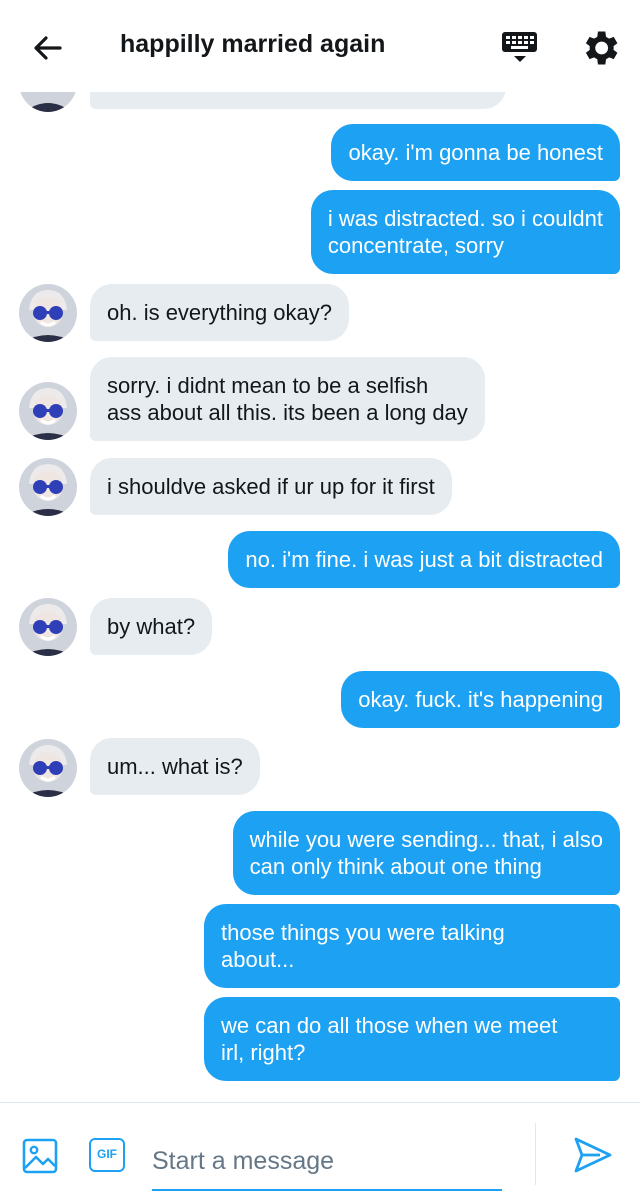 The width and height of the screenshot is (640, 1201). What do you see at coordinates (465, 218) in the screenshot?
I see `message-text-line: i was distracted. so i couldnt` at bounding box center [465, 218].